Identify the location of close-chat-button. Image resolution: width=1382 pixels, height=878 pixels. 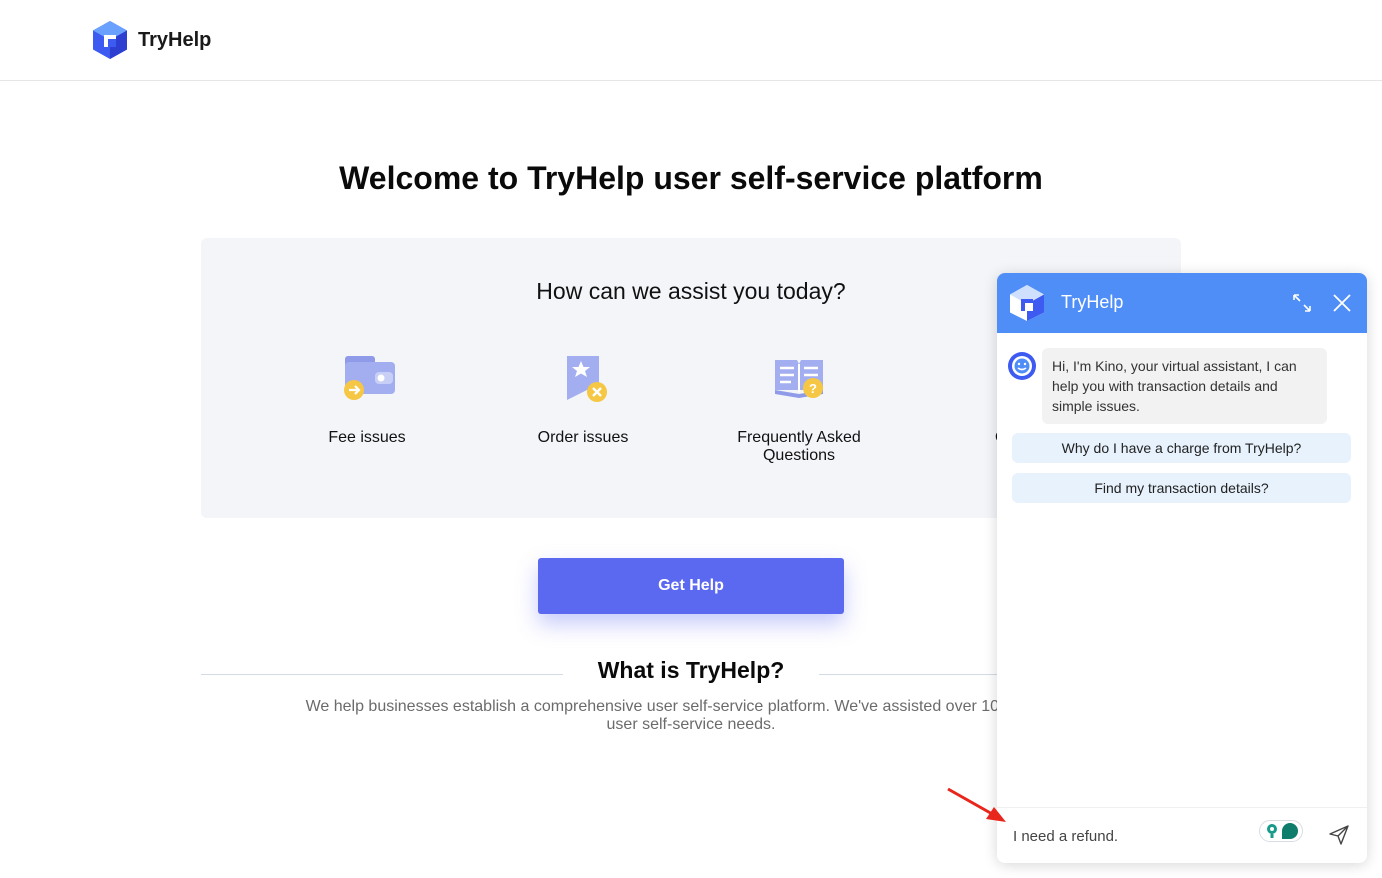
(1342, 303).